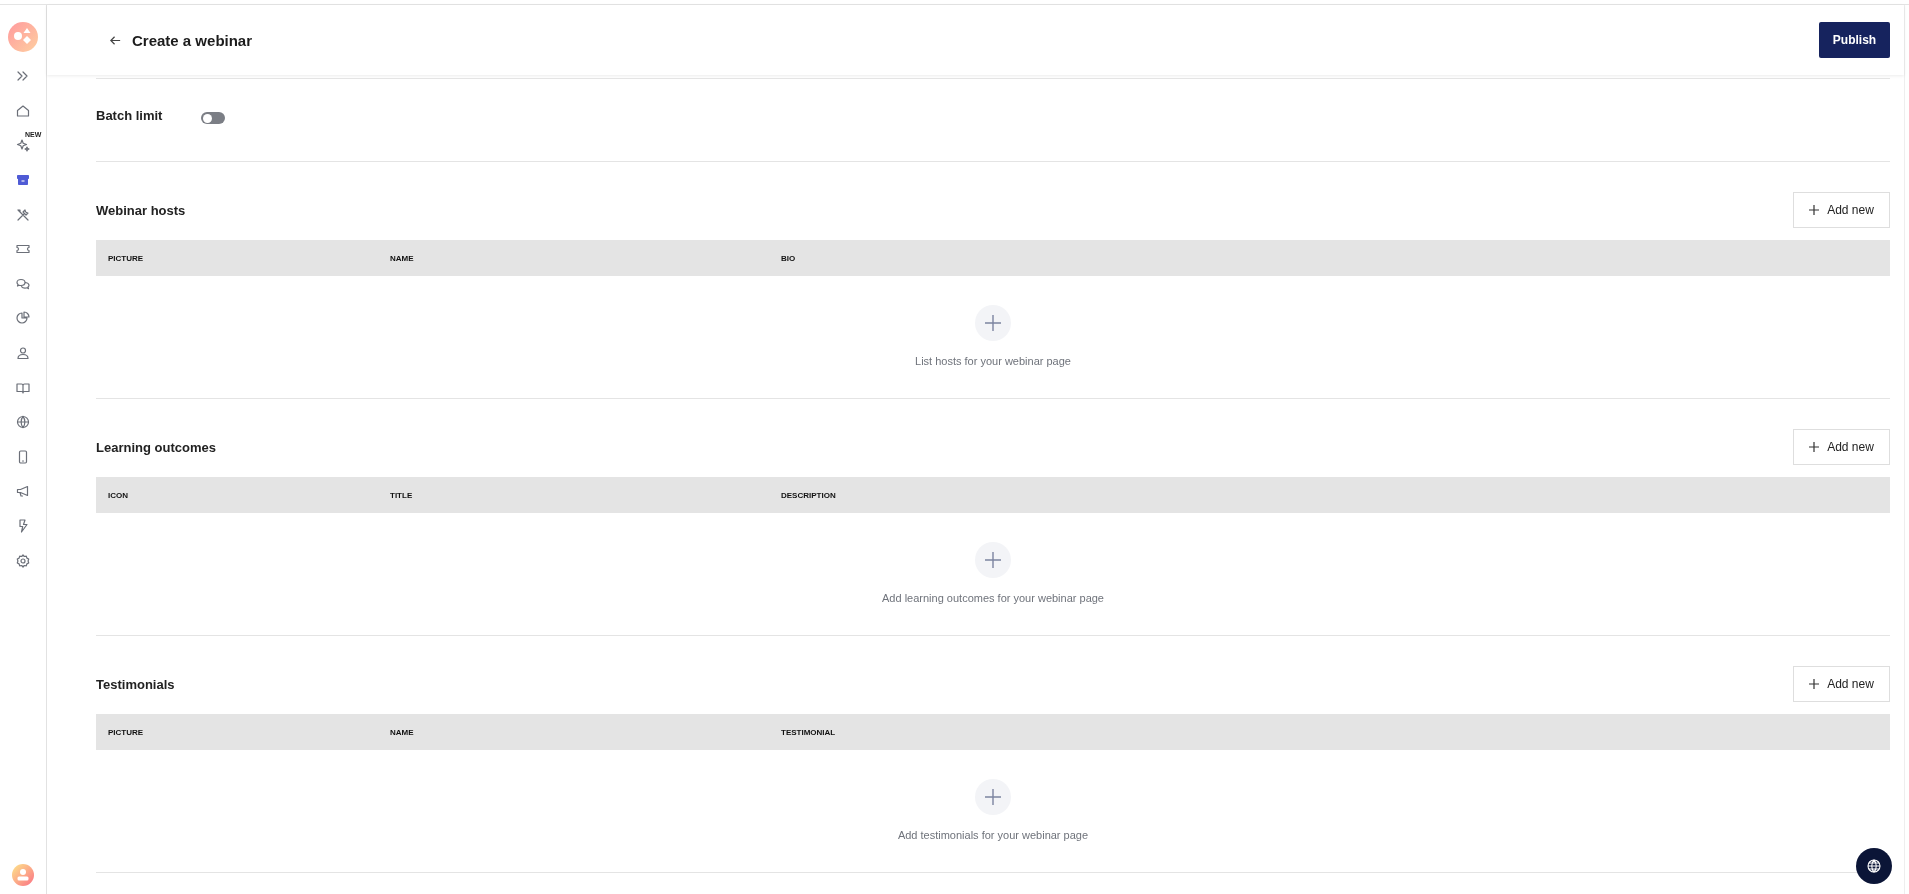  What do you see at coordinates (23, 560) in the screenshot?
I see `settings-icon` at bounding box center [23, 560].